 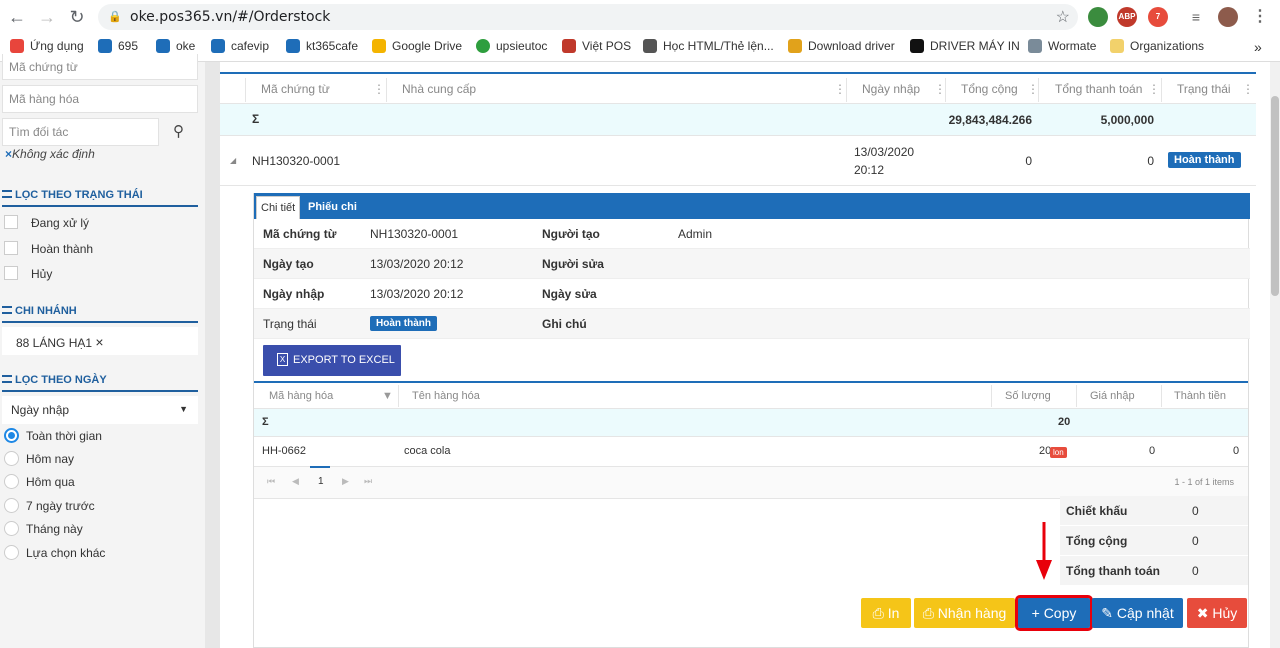 What do you see at coordinates (271, 481) in the screenshot?
I see `first-page-icon: ⏮` at bounding box center [271, 481].